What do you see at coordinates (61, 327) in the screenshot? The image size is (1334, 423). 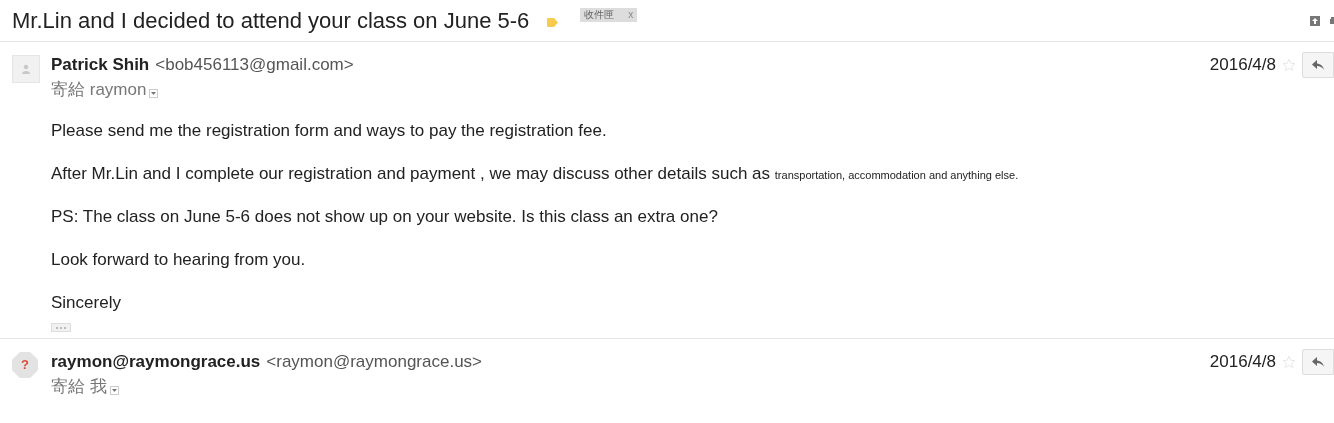 I see `ellipsis-icon` at bounding box center [61, 327].